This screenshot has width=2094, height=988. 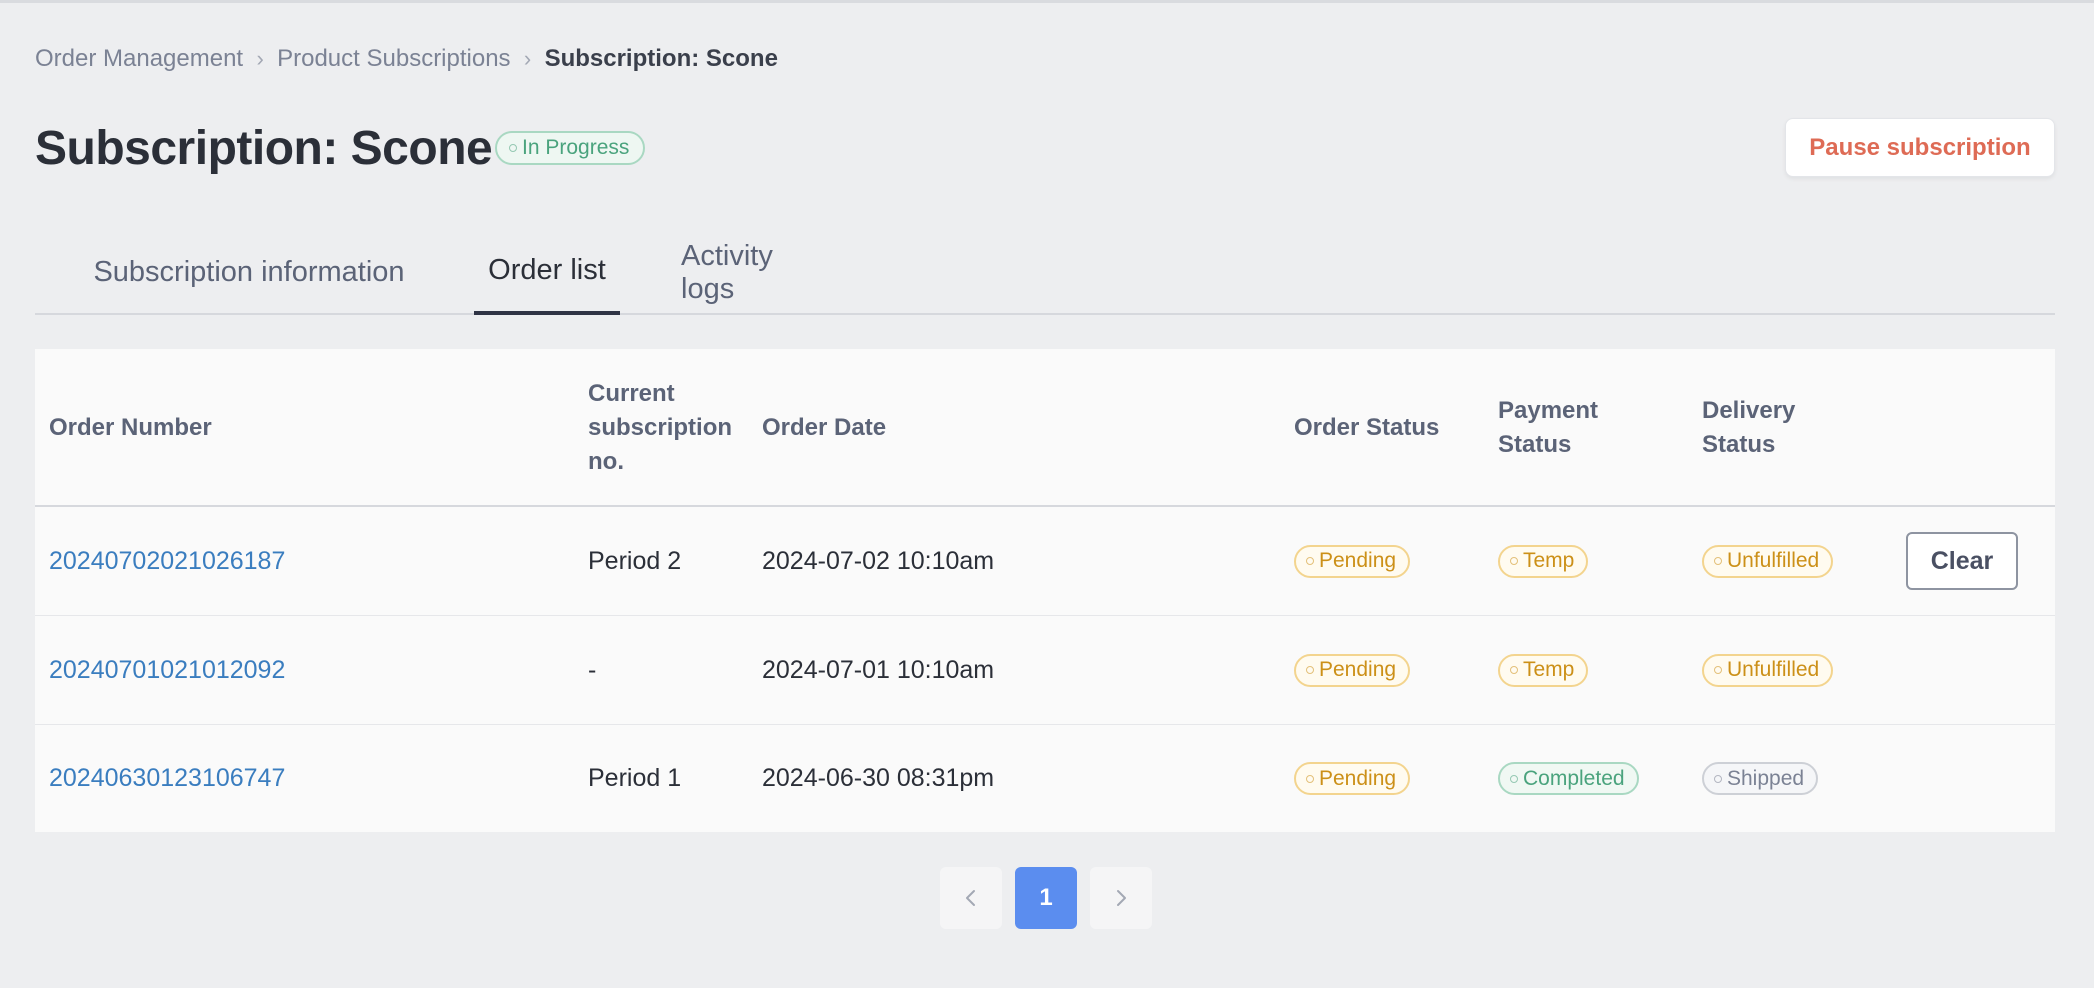 I want to click on payment-status-label: Completed, so click(x=1574, y=778).